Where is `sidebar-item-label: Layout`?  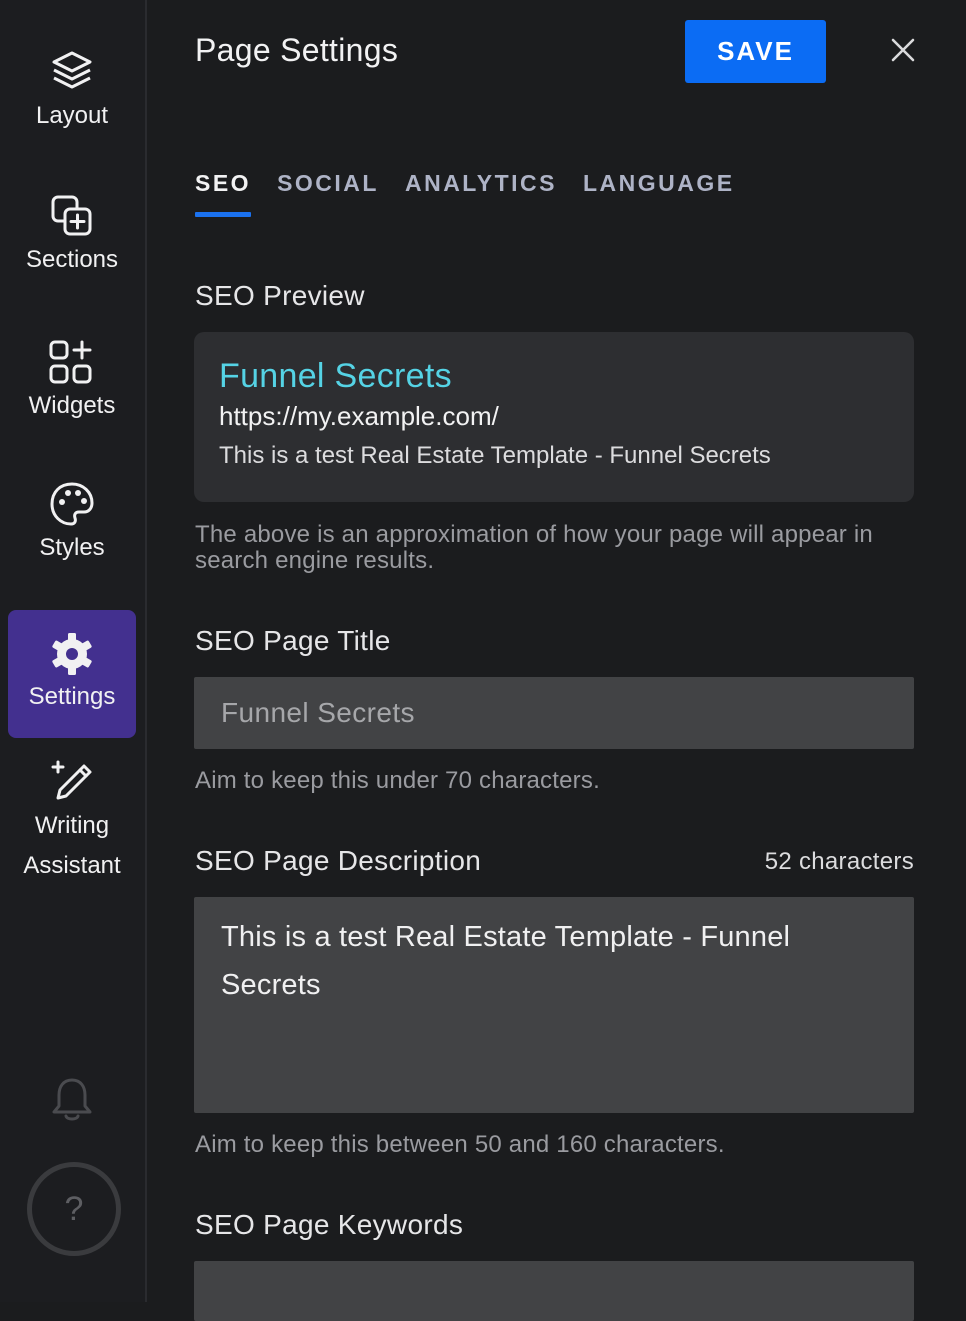 sidebar-item-label: Layout is located at coordinates (72, 115).